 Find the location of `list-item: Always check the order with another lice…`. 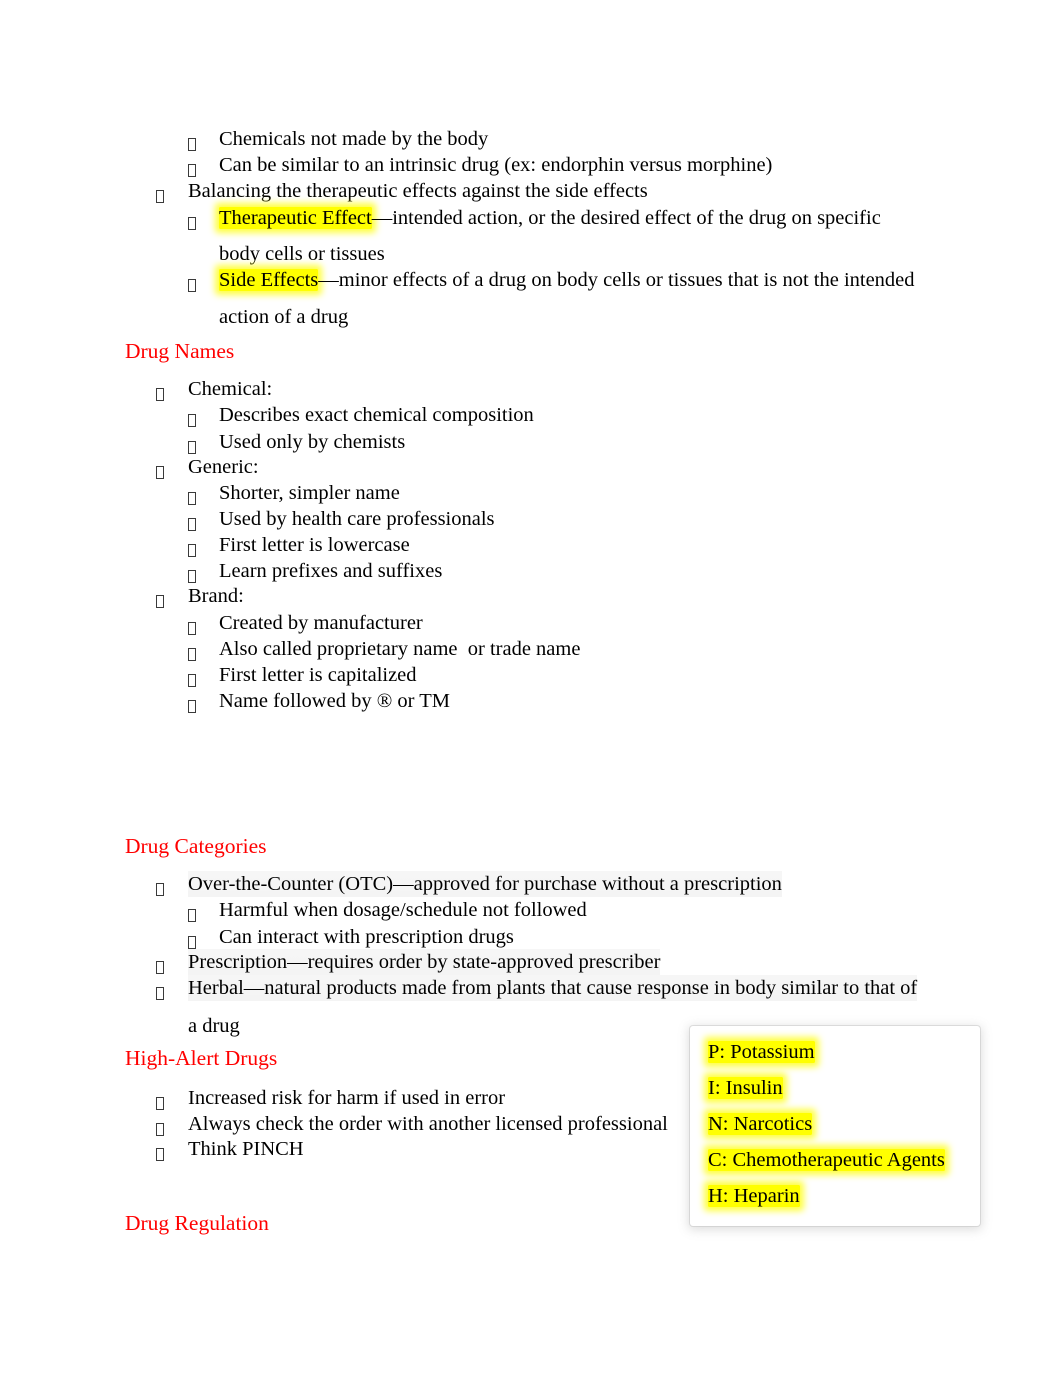

list-item: Always check the order with another lice… is located at coordinates (334, 1124).